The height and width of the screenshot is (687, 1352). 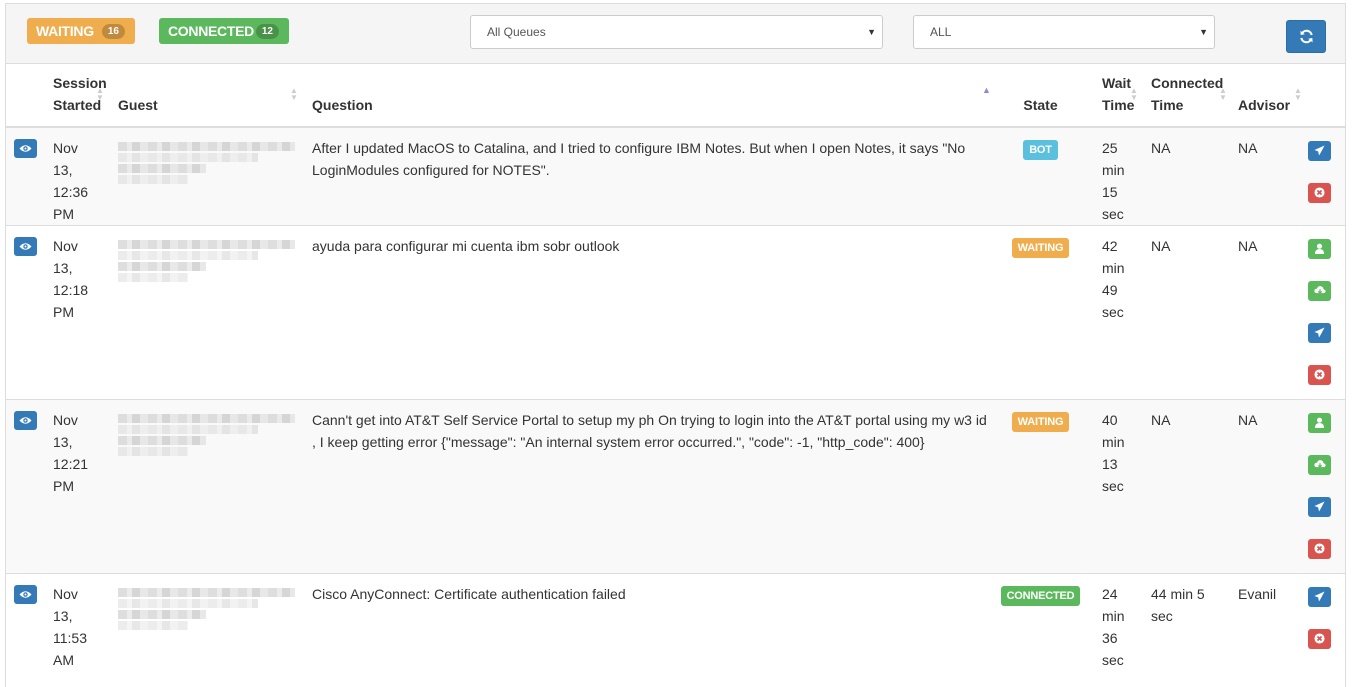 What do you see at coordinates (1049, 96) in the screenshot?
I see `header-state: State` at bounding box center [1049, 96].